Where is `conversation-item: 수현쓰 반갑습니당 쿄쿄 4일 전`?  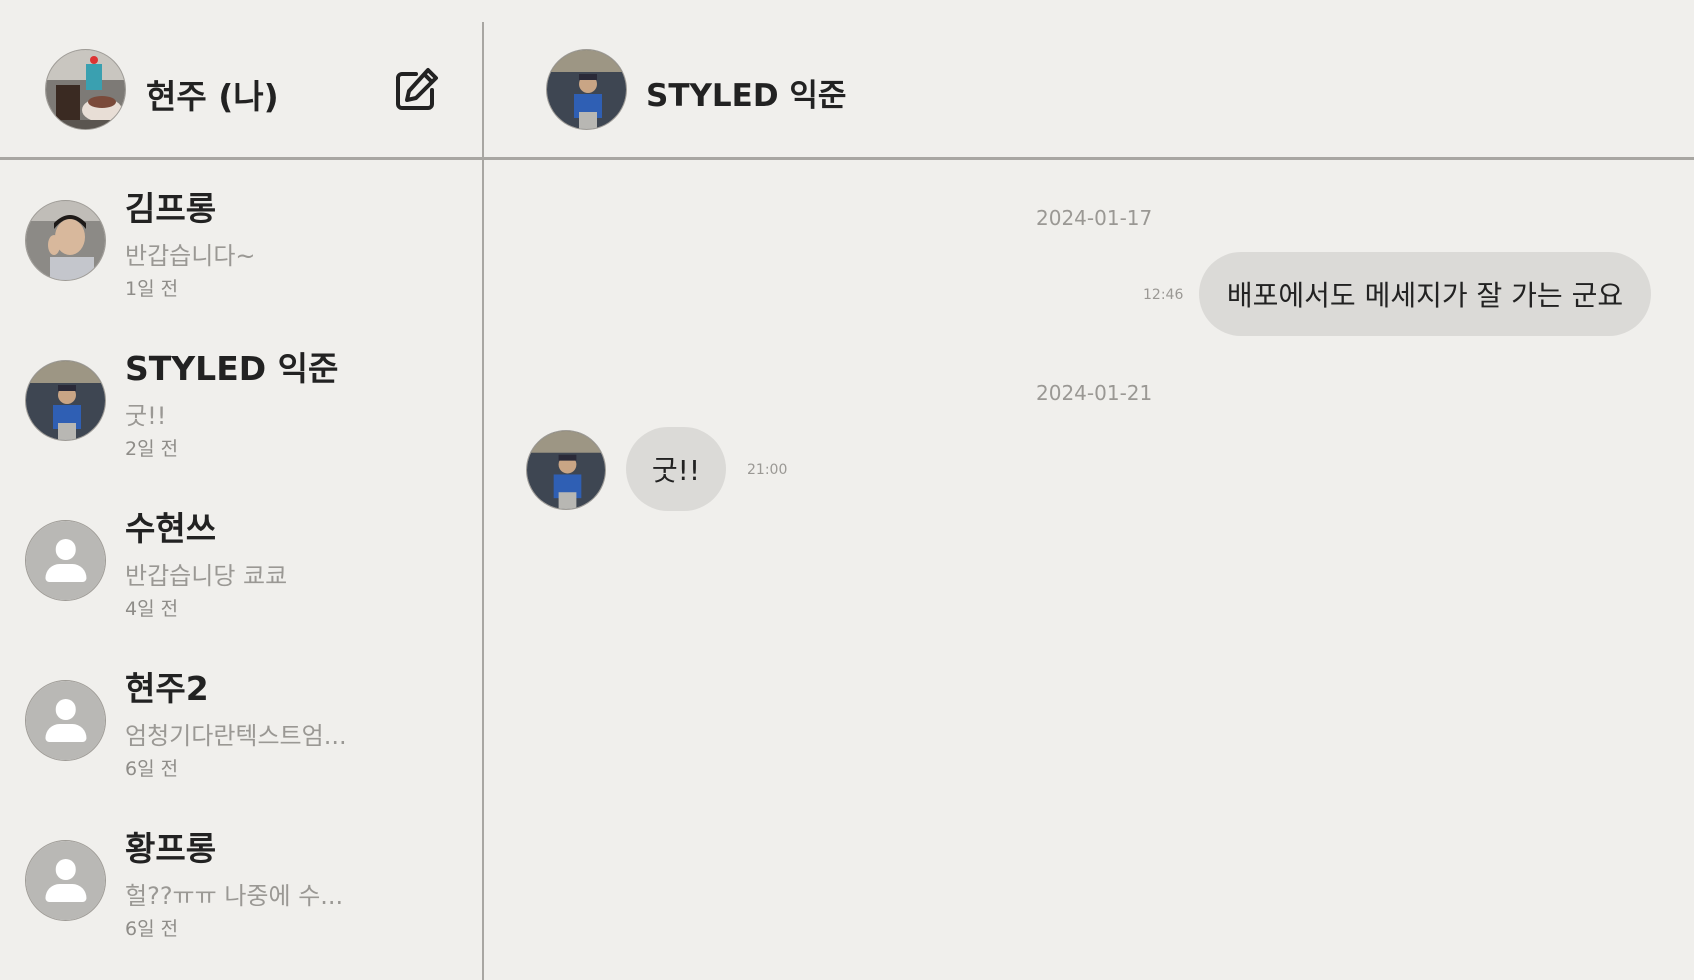
conversation-item: 수현쓰 반갑습니당 쿄쿄 4일 전 is located at coordinates (241, 560).